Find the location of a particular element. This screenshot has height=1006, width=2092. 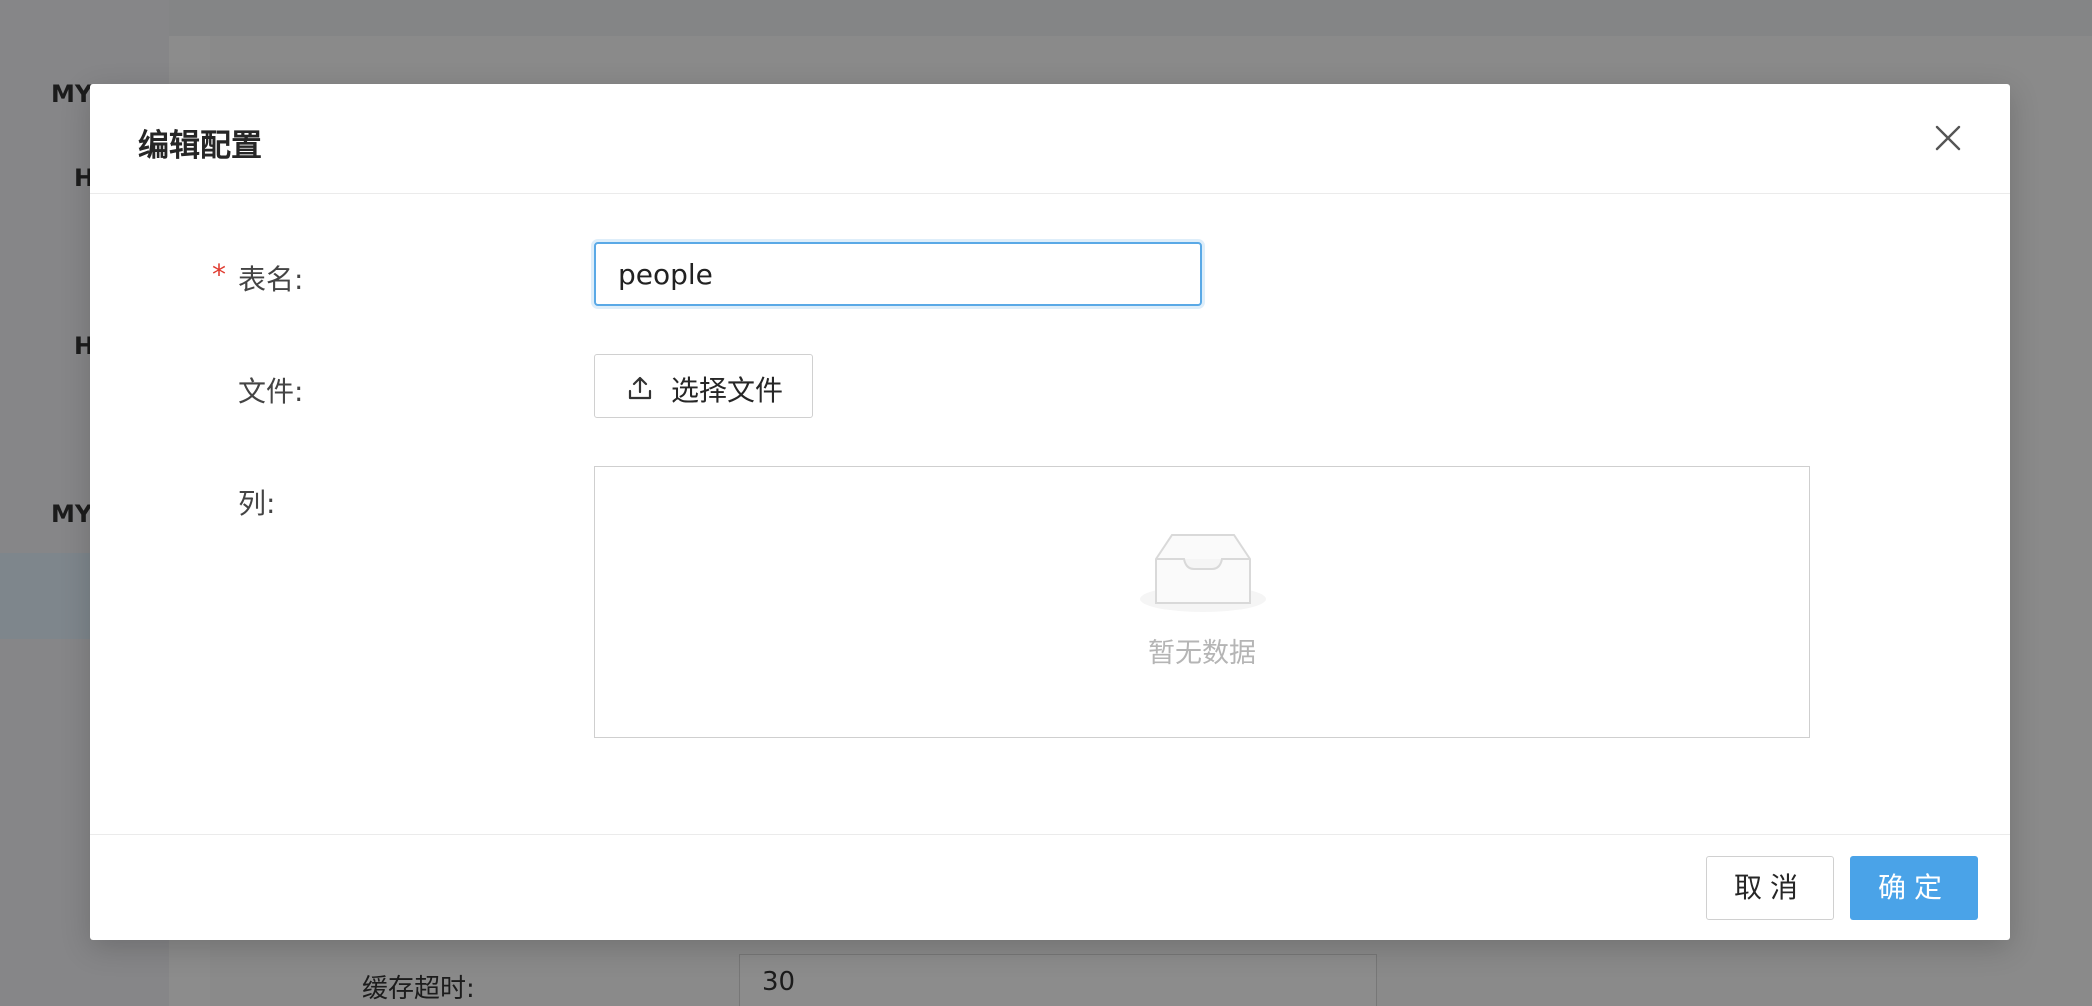

columns-label: 列: is located at coordinates (257, 503).